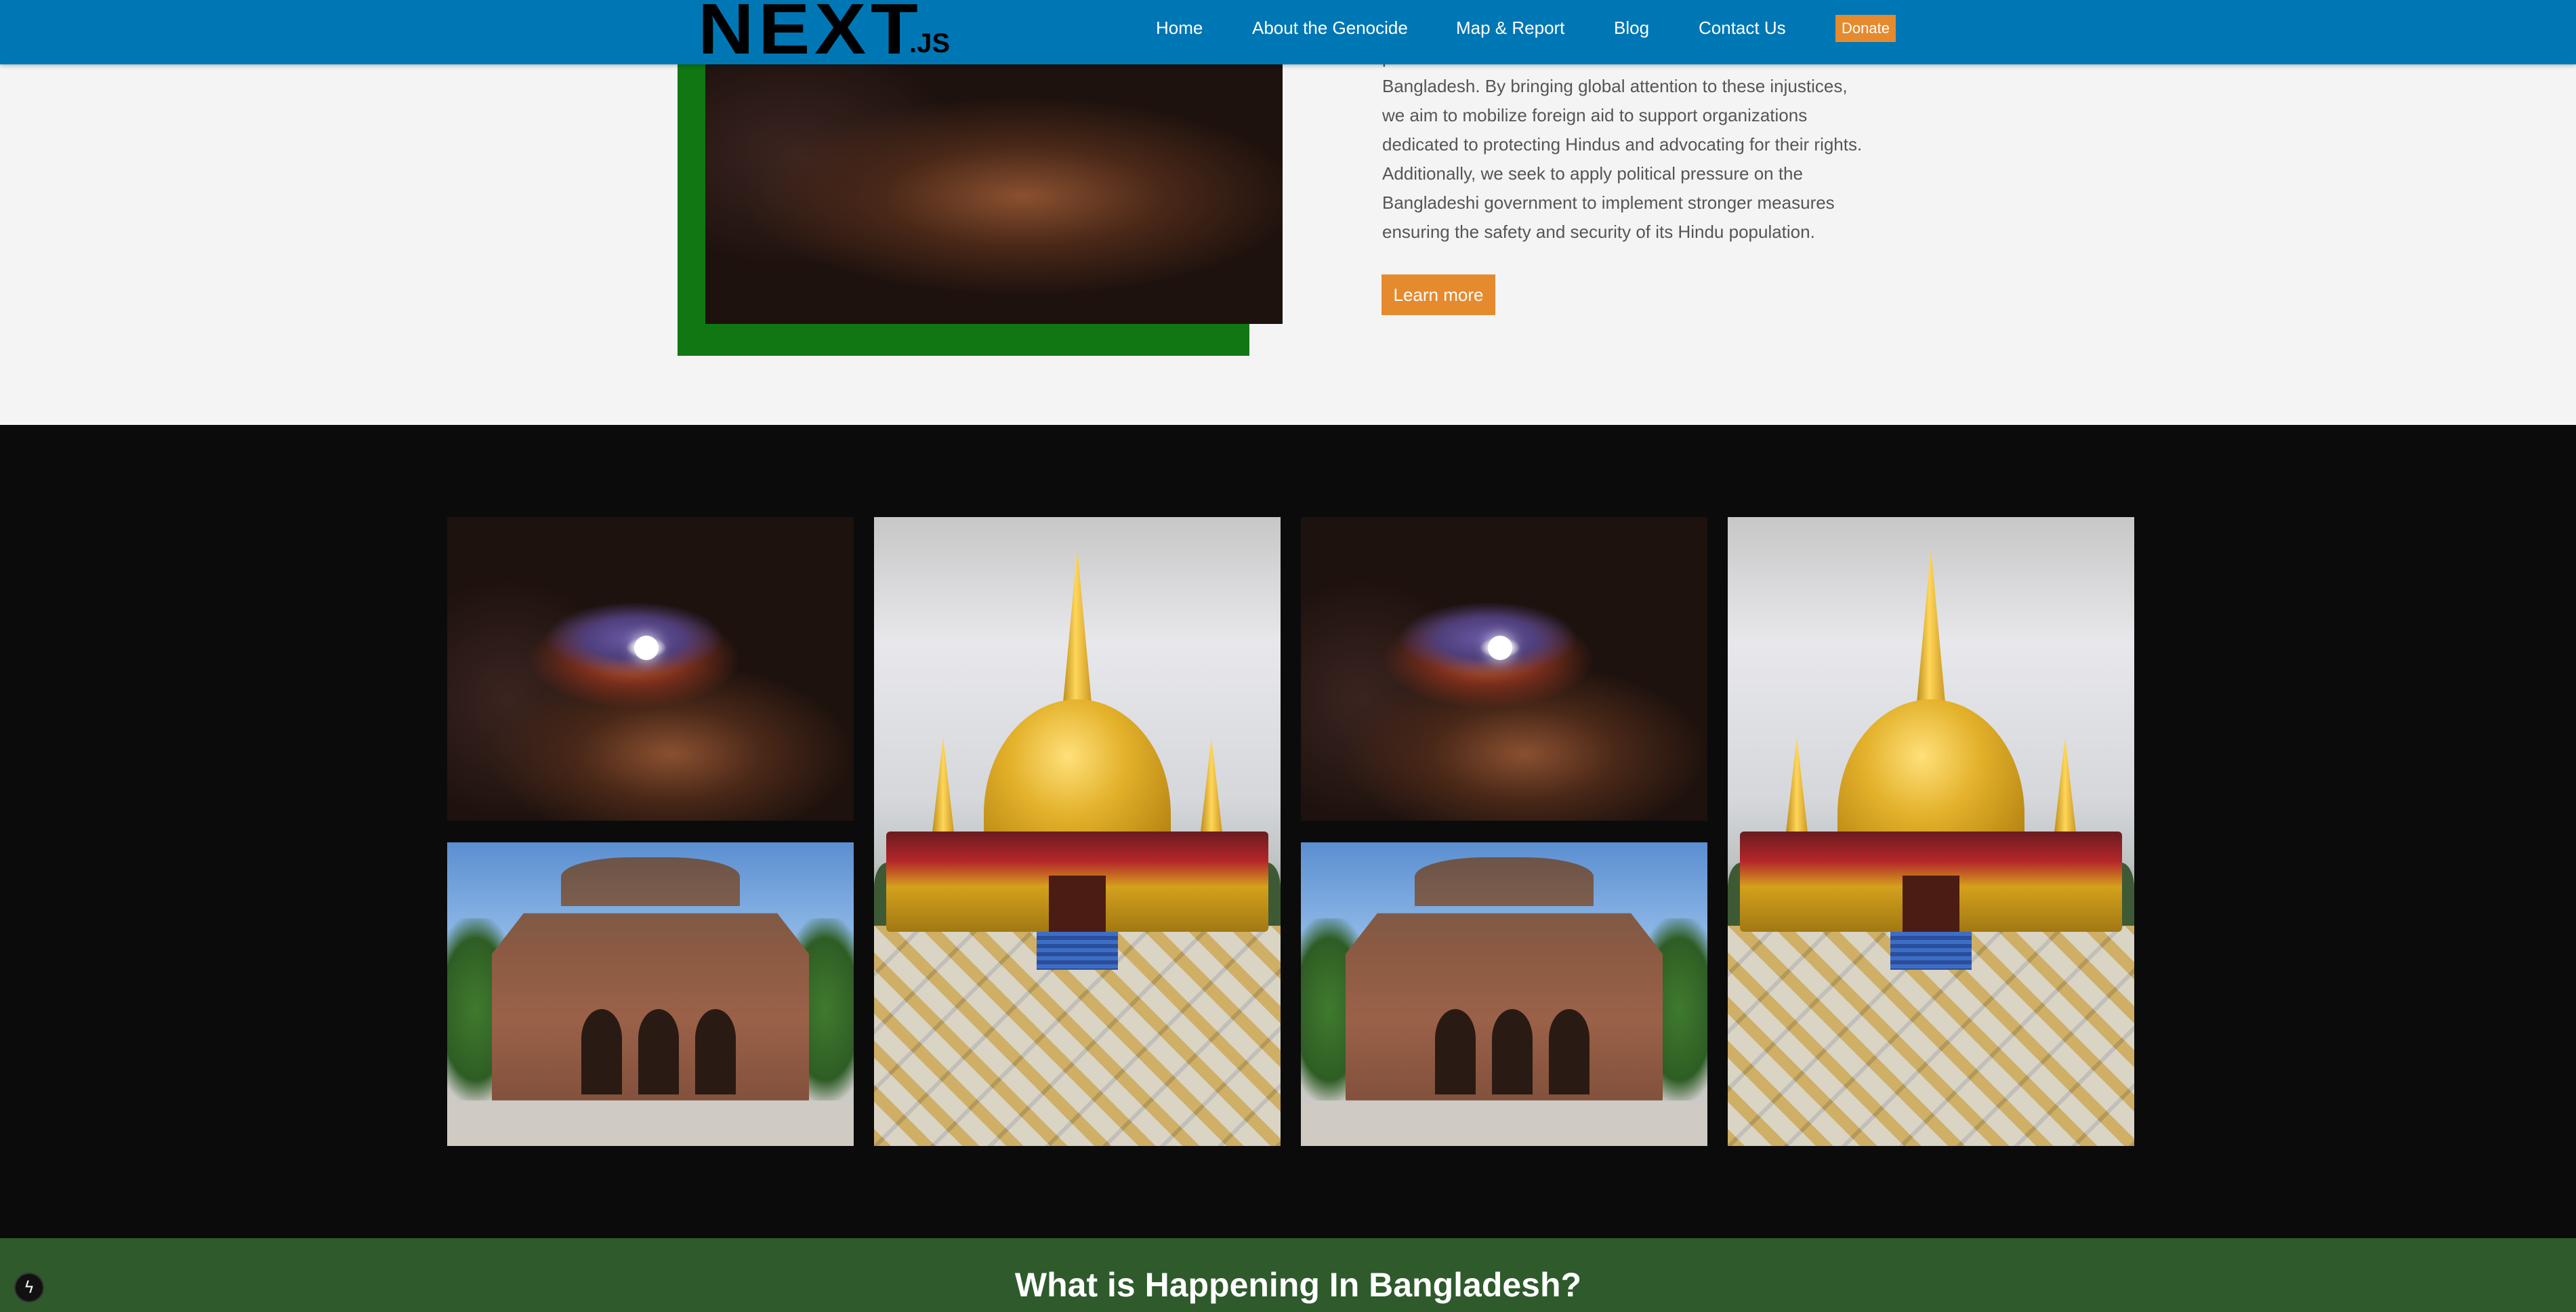 Image resolution: width=2576 pixels, height=1312 pixels. I want to click on lightning-icon: ϟ, so click(29, 1287).